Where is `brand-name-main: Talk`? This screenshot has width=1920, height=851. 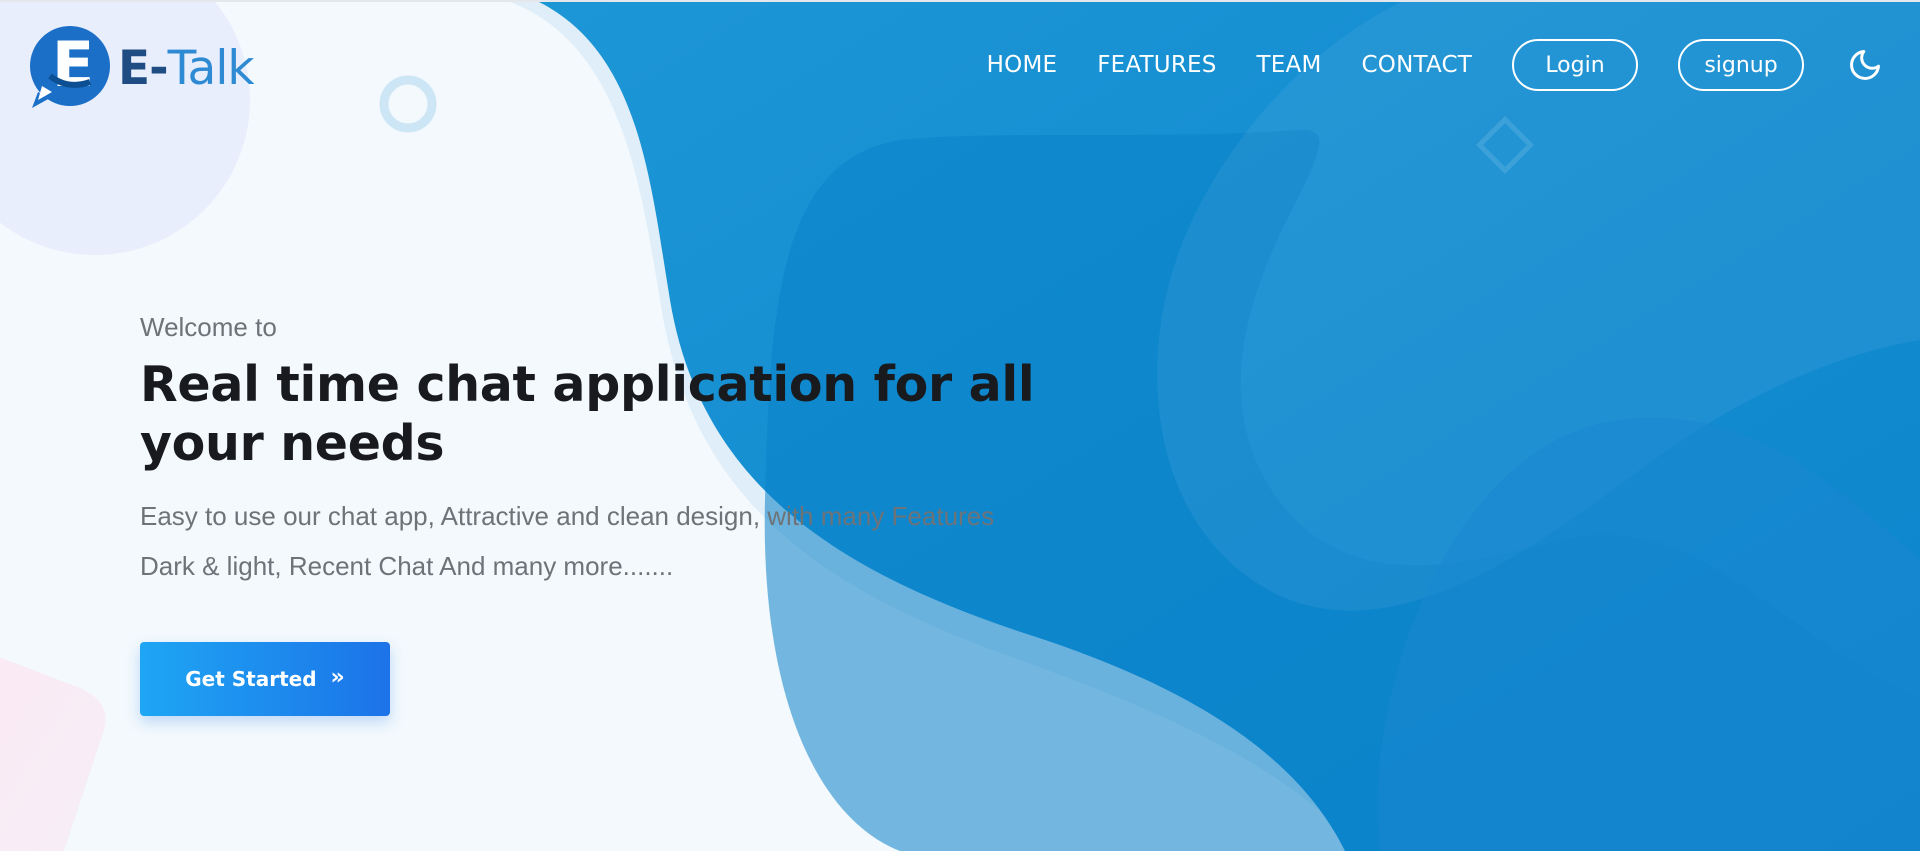 brand-name-main: Talk is located at coordinates (211, 68).